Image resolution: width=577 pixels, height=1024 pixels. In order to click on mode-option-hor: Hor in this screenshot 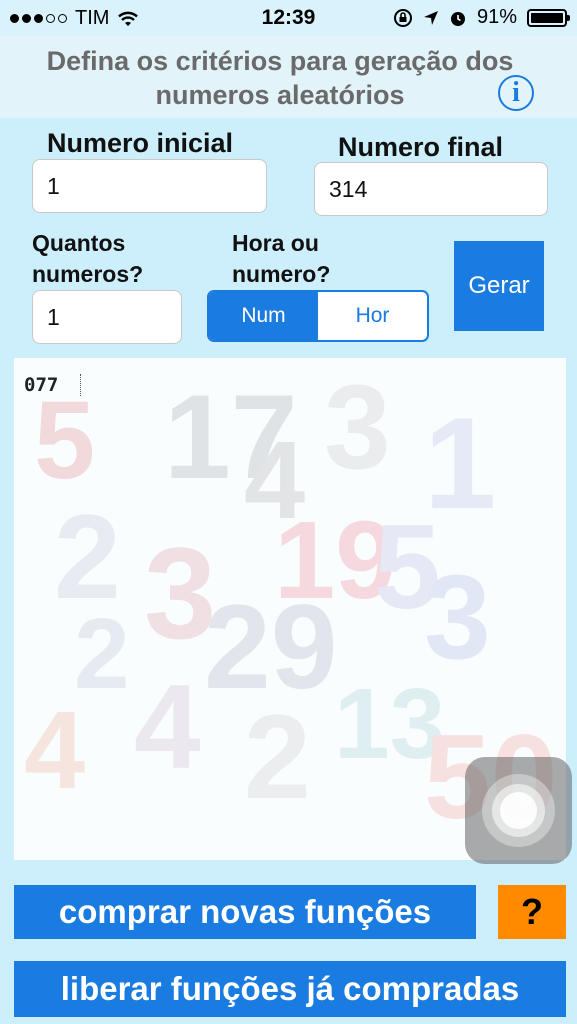, I will do `click(372, 316)`.